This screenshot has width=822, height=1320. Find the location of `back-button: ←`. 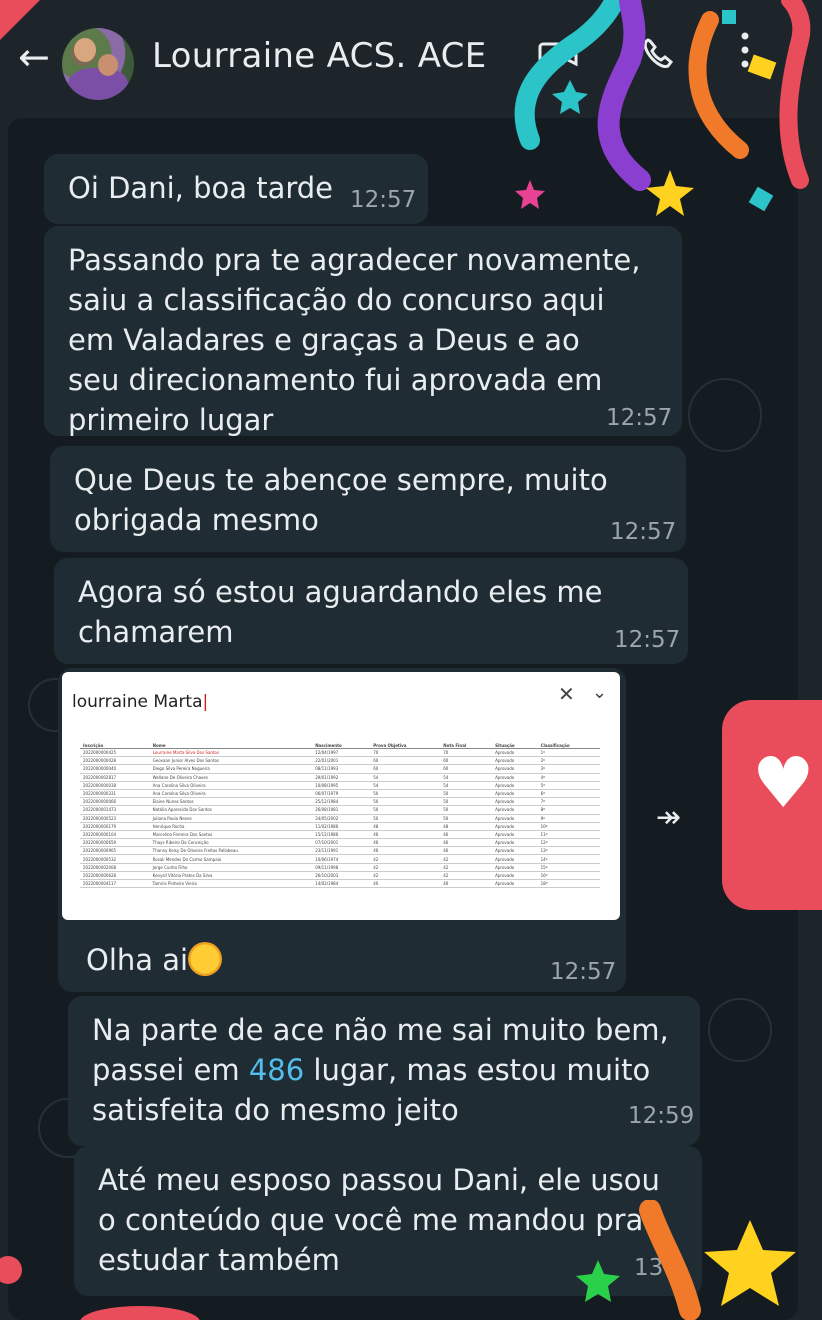

back-button: ← is located at coordinates (39, 57).